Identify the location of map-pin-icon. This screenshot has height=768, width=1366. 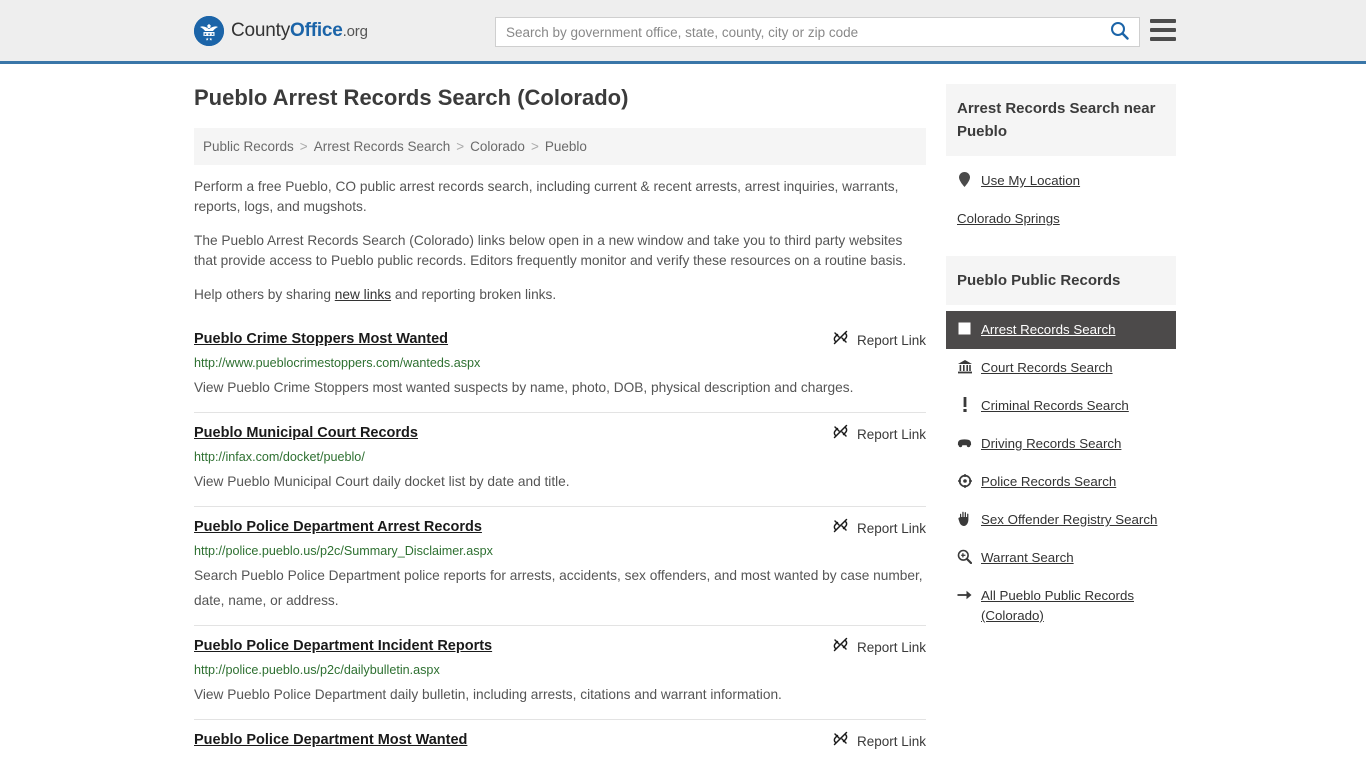
(964, 179).